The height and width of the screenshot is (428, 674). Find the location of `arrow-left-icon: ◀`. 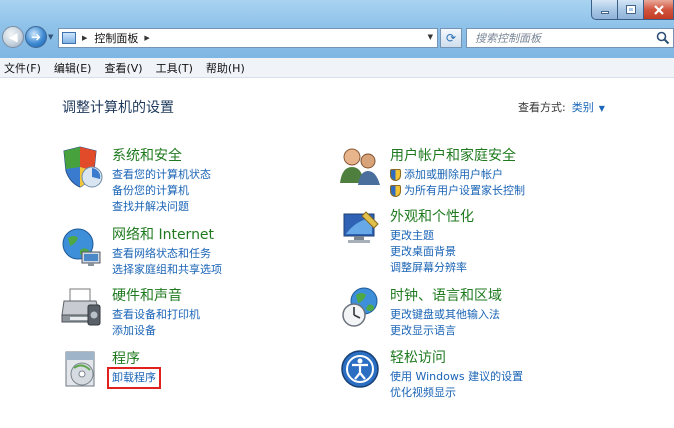

arrow-left-icon: ◀ is located at coordinates (13, 37).